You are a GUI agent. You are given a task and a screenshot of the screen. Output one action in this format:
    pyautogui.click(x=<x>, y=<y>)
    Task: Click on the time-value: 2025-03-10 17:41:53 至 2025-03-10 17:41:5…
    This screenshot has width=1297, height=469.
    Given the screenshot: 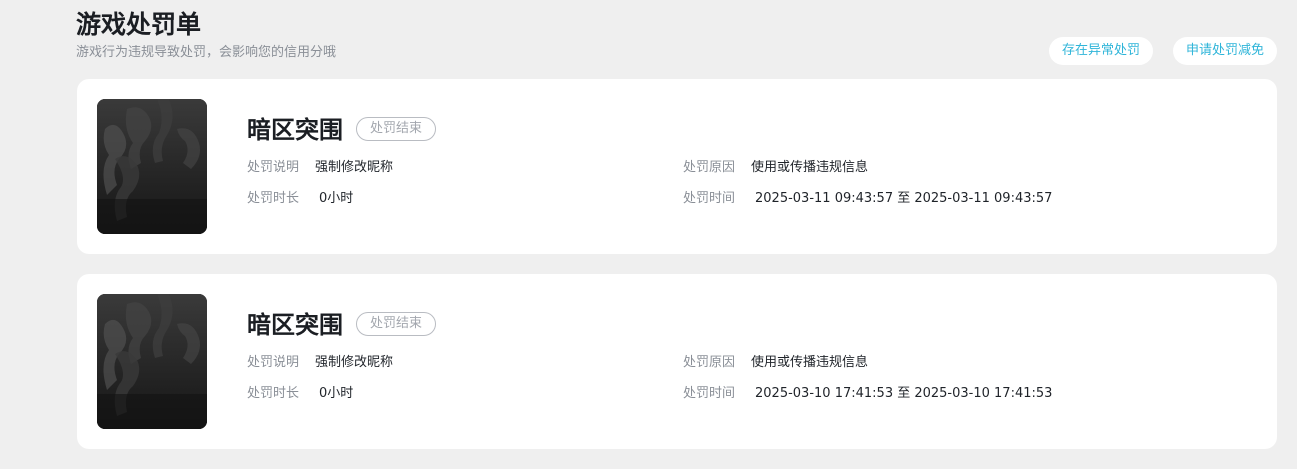 What is the action you would take?
    pyautogui.click(x=904, y=393)
    